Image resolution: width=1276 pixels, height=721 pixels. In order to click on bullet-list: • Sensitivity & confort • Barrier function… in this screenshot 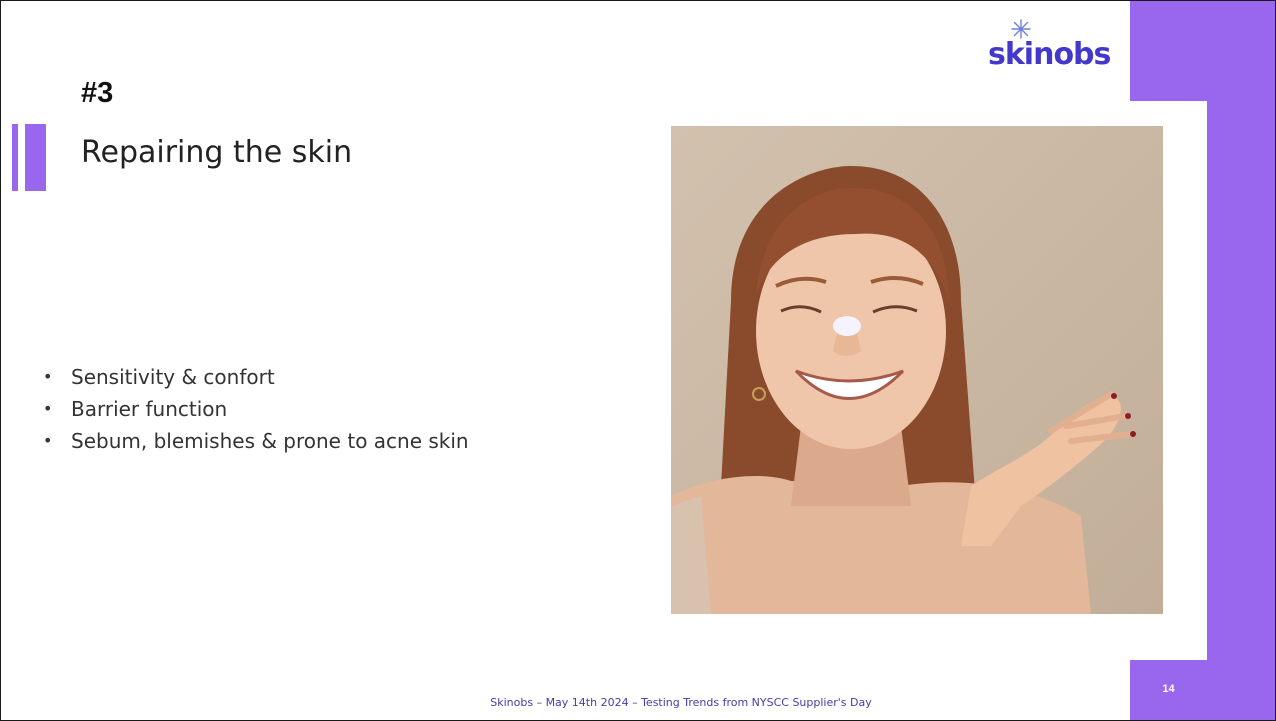, I will do `click(254, 409)`.